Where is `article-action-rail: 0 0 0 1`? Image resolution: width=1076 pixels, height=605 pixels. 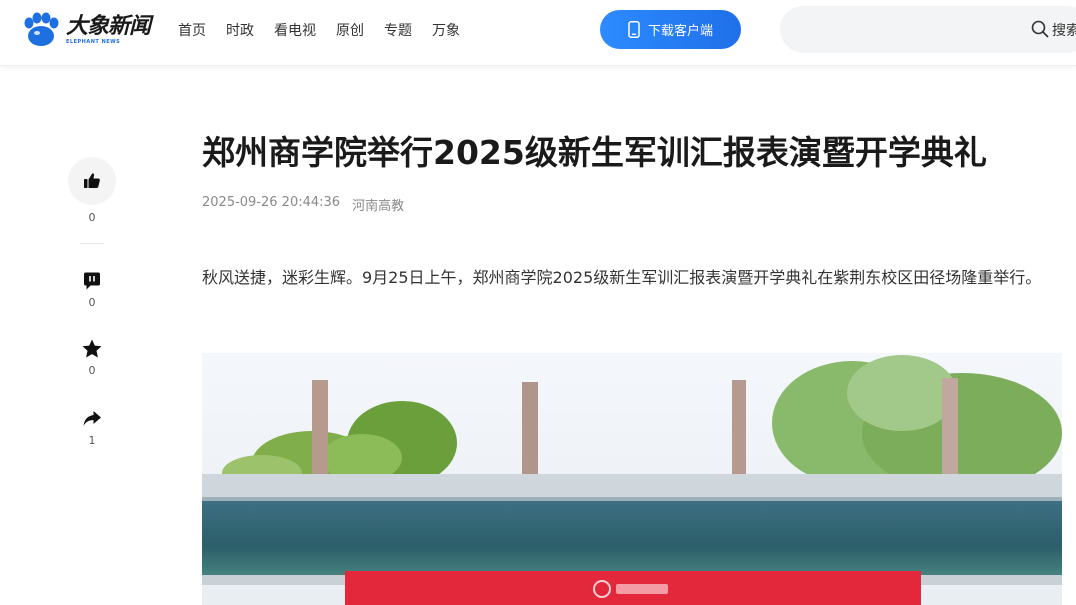 article-action-rail: 0 0 0 1 is located at coordinates (92, 304).